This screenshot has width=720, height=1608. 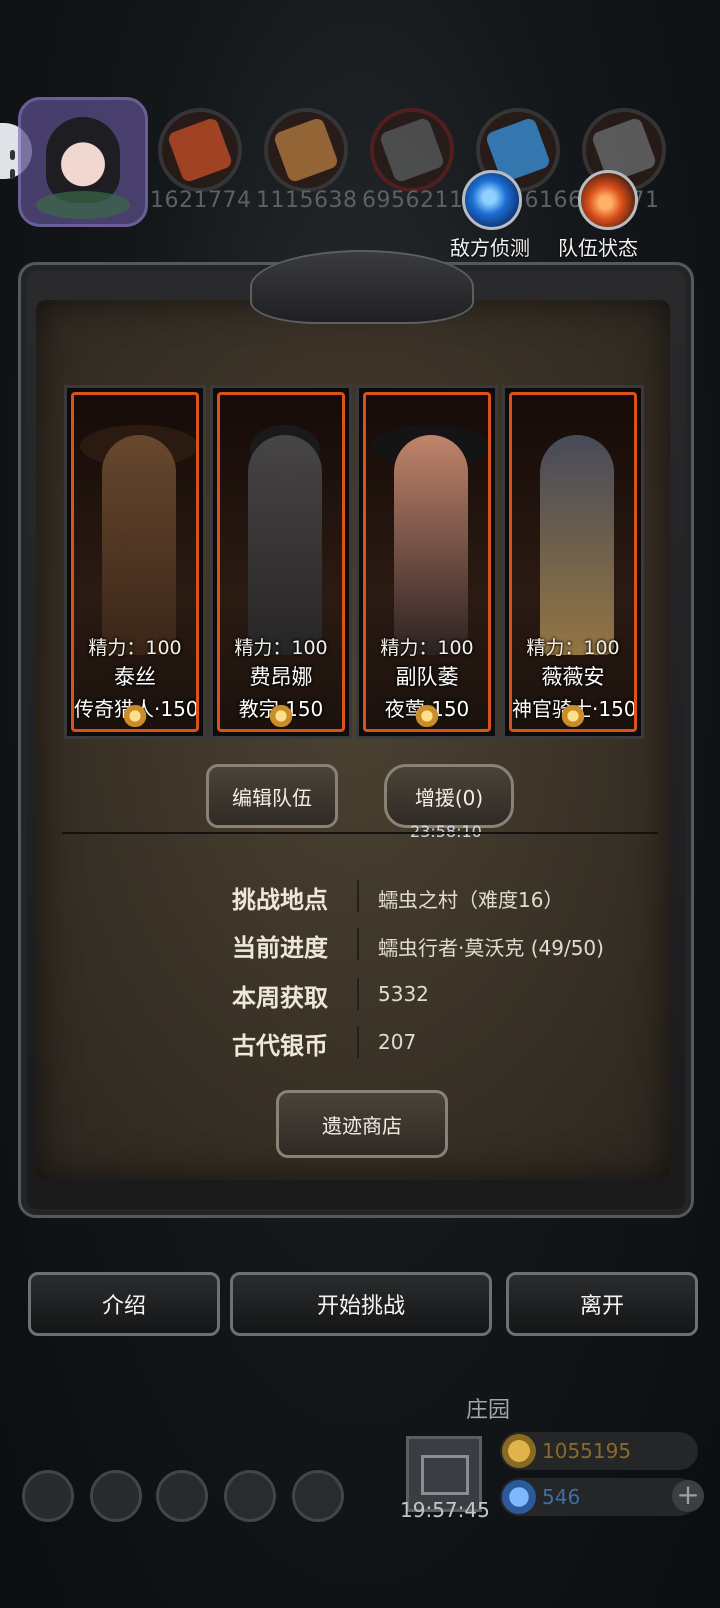 What do you see at coordinates (362, 1124) in the screenshot?
I see `relic-shop-button: 遗迹商店` at bounding box center [362, 1124].